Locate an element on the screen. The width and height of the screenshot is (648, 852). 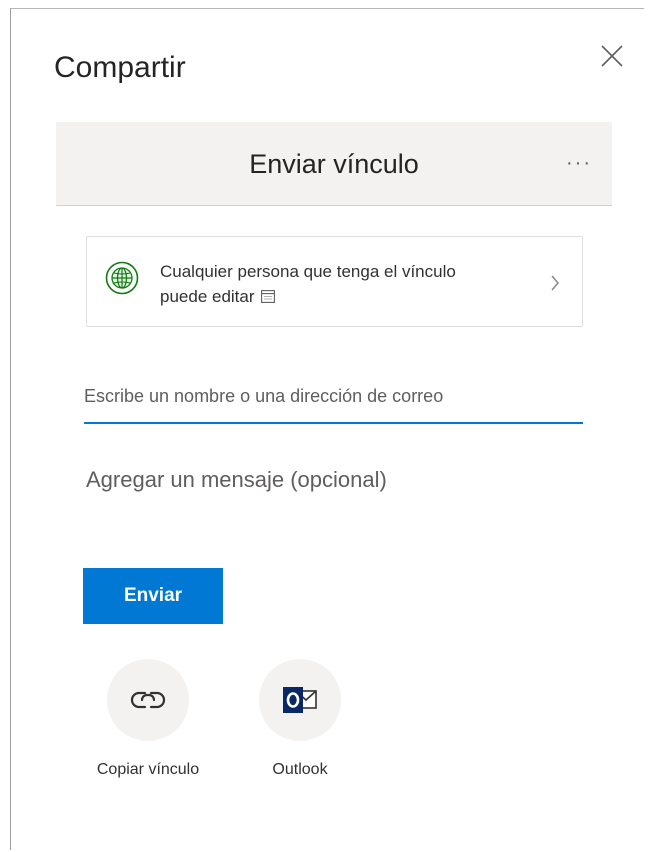
close-icon is located at coordinates (612, 56).